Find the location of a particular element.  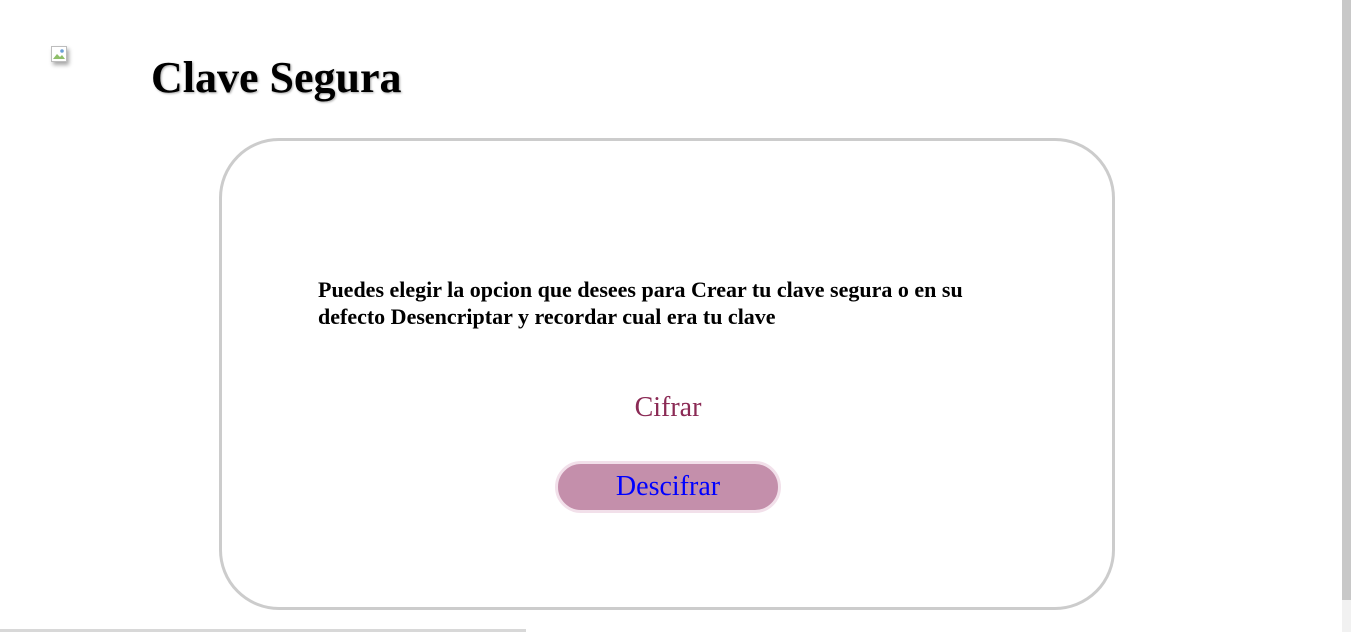

vertical-scrollbar-thumb is located at coordinates (1346, 300).